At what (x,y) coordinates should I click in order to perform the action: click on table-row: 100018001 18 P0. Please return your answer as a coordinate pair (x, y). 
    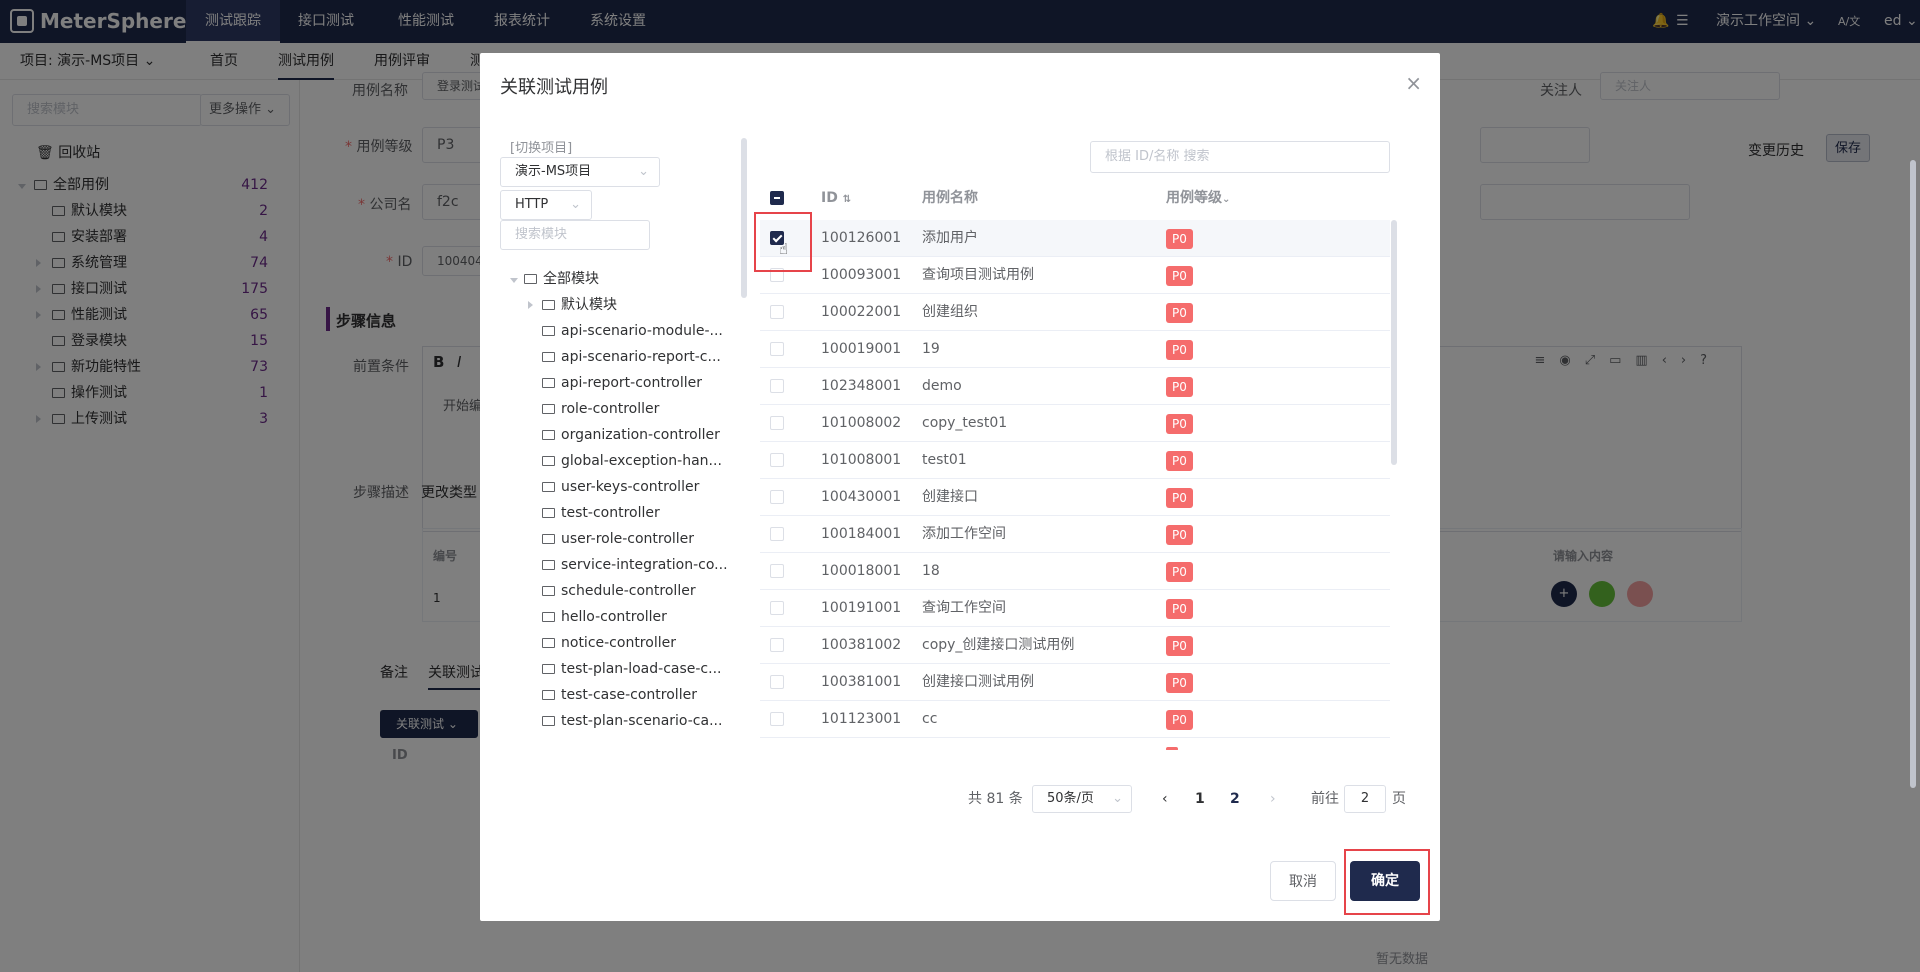
    Looking at the image, I should click on (1075, 571).